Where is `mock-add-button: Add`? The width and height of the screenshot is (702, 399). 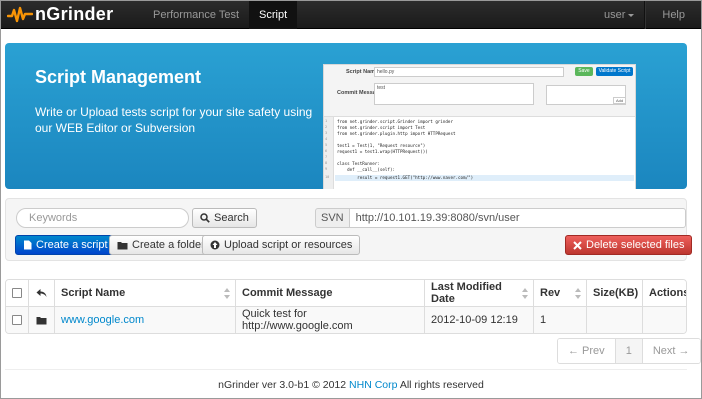
mock-add-button: Add is located at coordinates (619, 100).